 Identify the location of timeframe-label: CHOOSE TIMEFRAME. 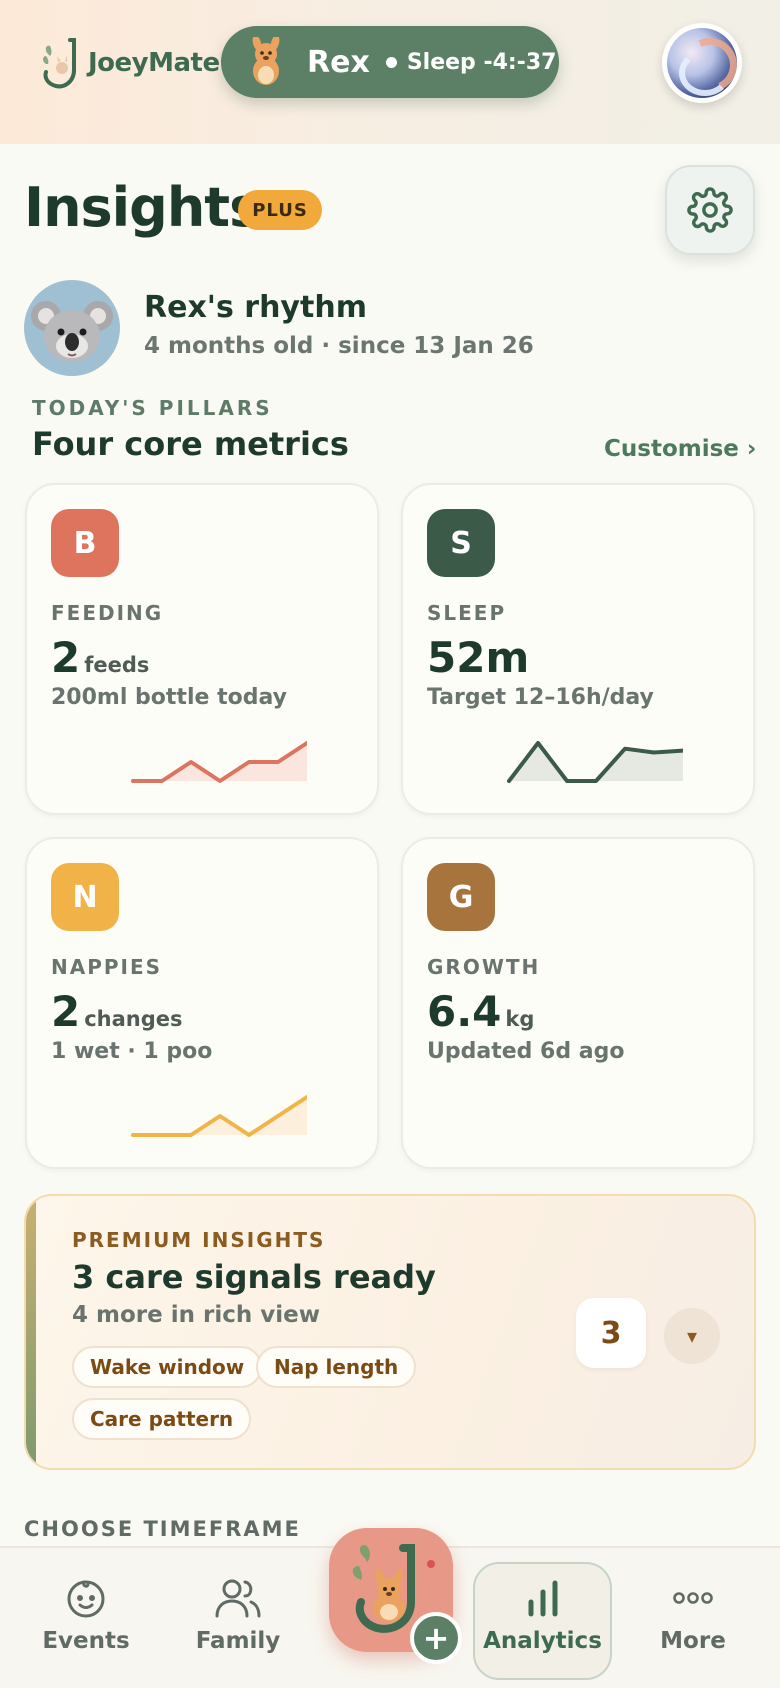
(162, 1529).